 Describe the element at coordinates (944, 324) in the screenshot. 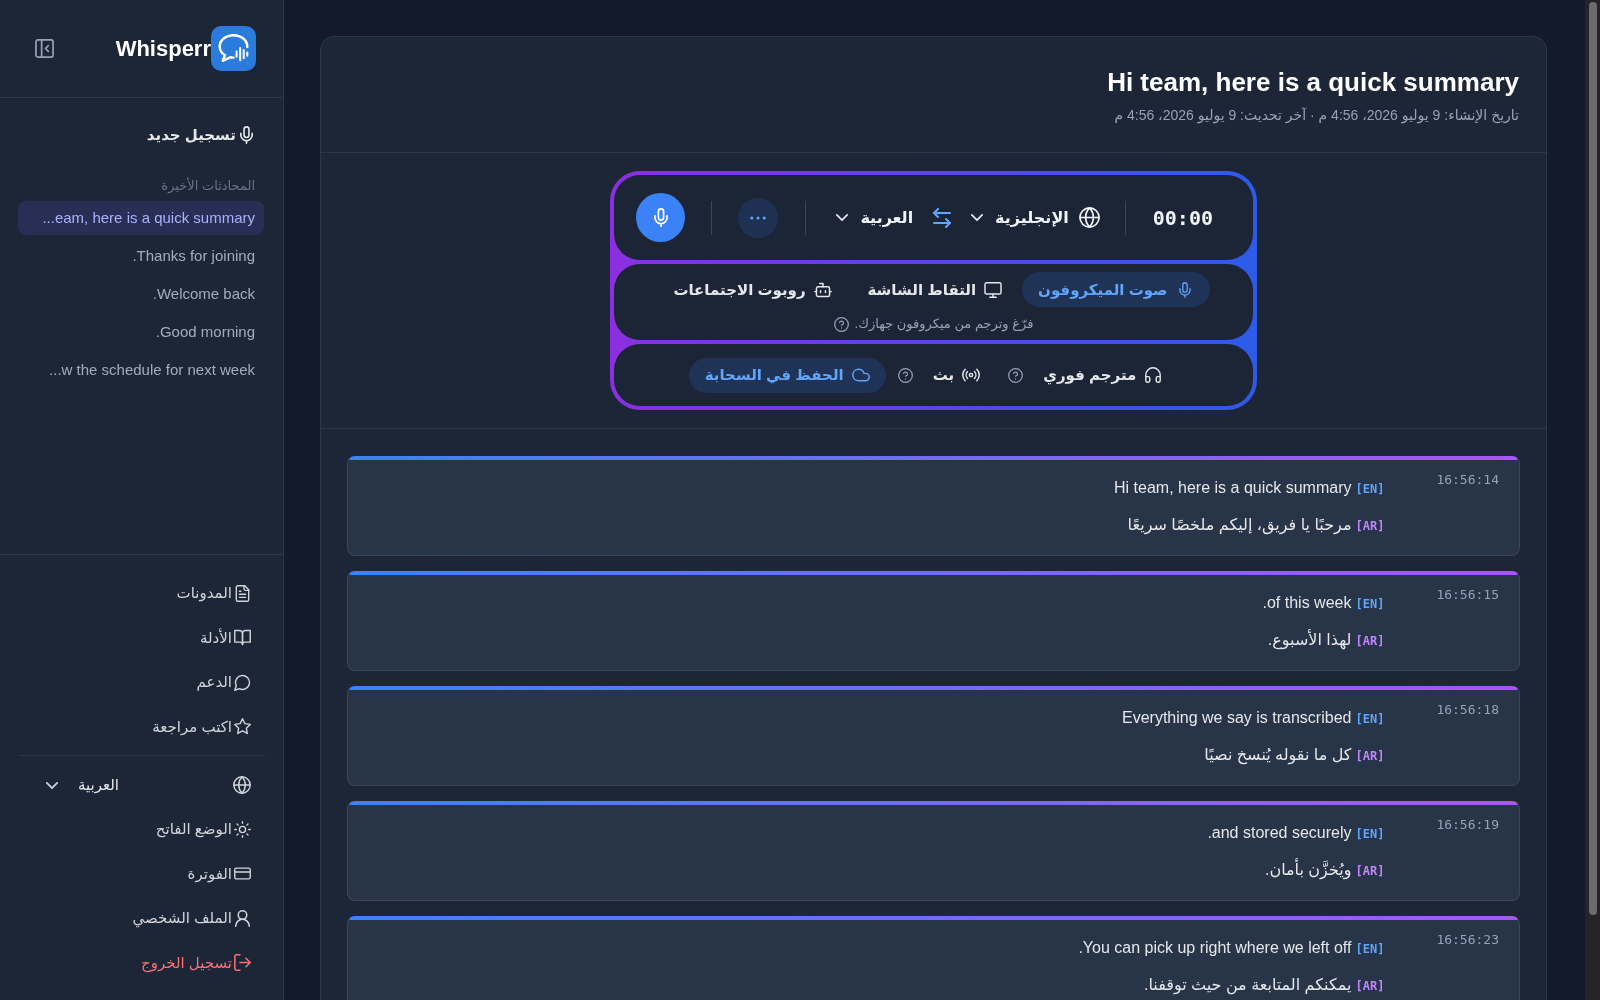

I see `hint-text: فرّغ وترجم من ميكروفون جهازك.` at that location.